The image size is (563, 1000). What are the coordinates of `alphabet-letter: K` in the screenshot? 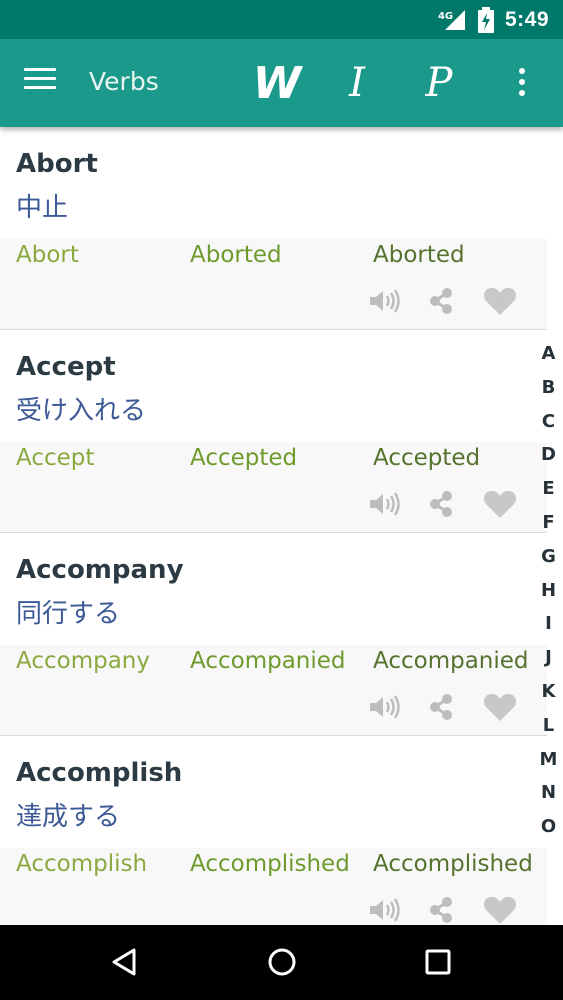 It's located at (548, 692).